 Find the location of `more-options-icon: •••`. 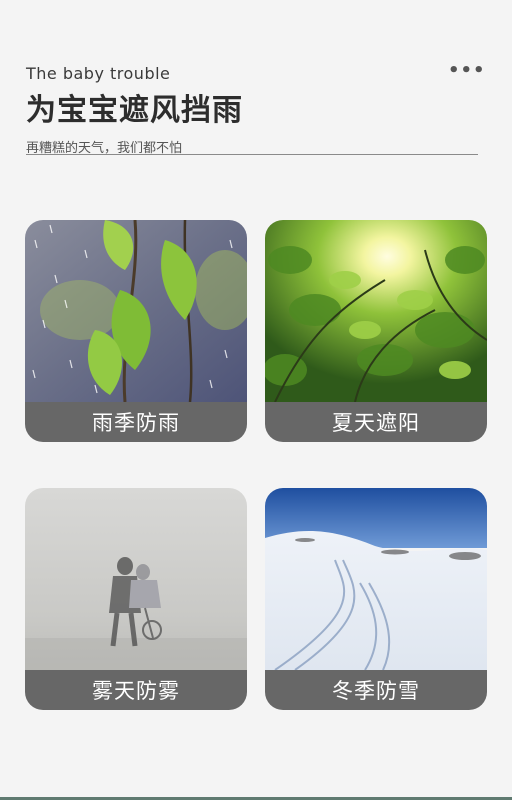

more-options-icon: ••• is located at coordinates (467, 70).